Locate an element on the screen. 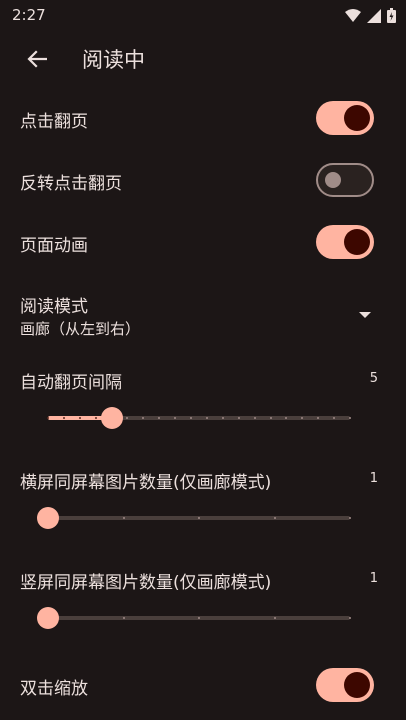  setting-page-animation: 页面动画 is located at coordinates (203, 243).